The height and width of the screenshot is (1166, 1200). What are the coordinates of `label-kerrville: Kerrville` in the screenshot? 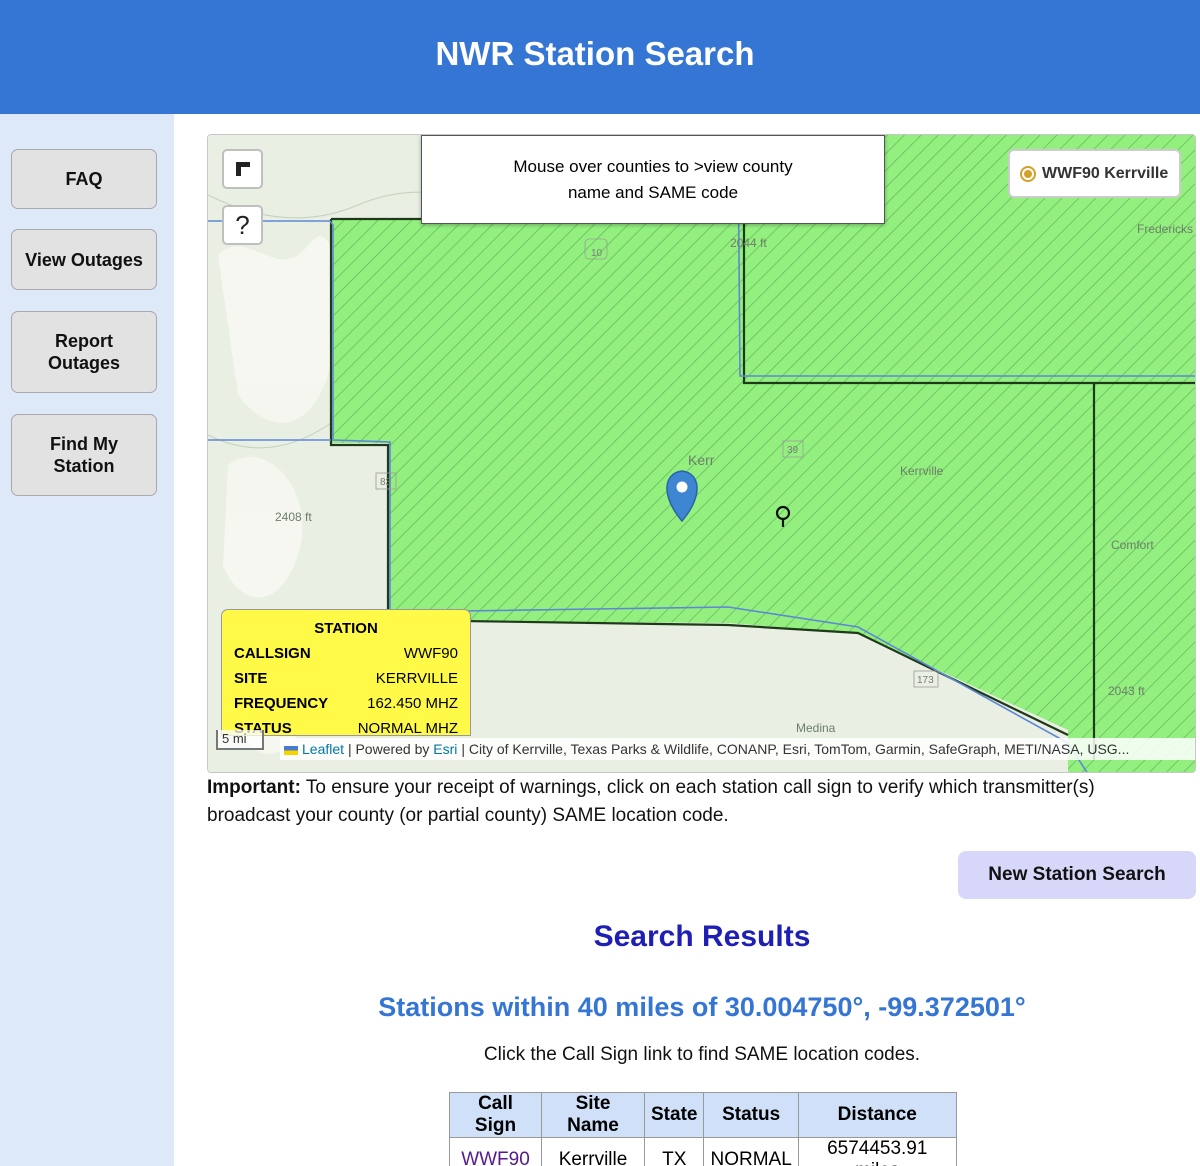 It's located at (922, 471).